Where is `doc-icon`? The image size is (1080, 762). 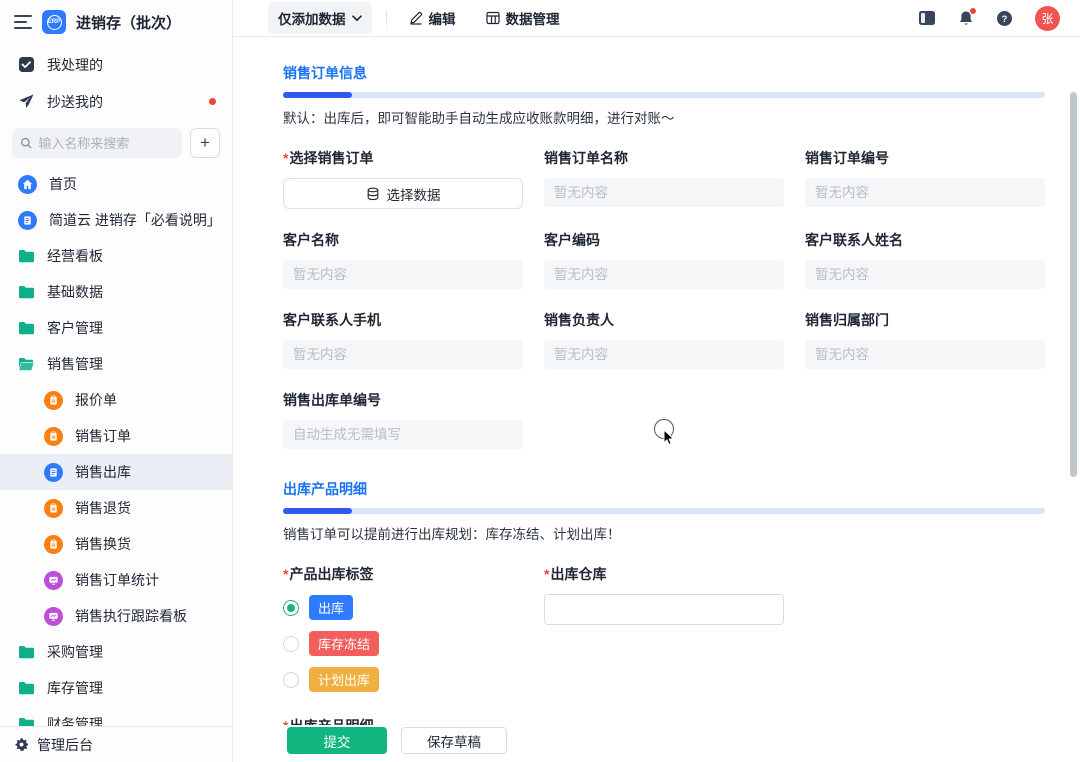
doc-icon is located at coordinates (53, 472).